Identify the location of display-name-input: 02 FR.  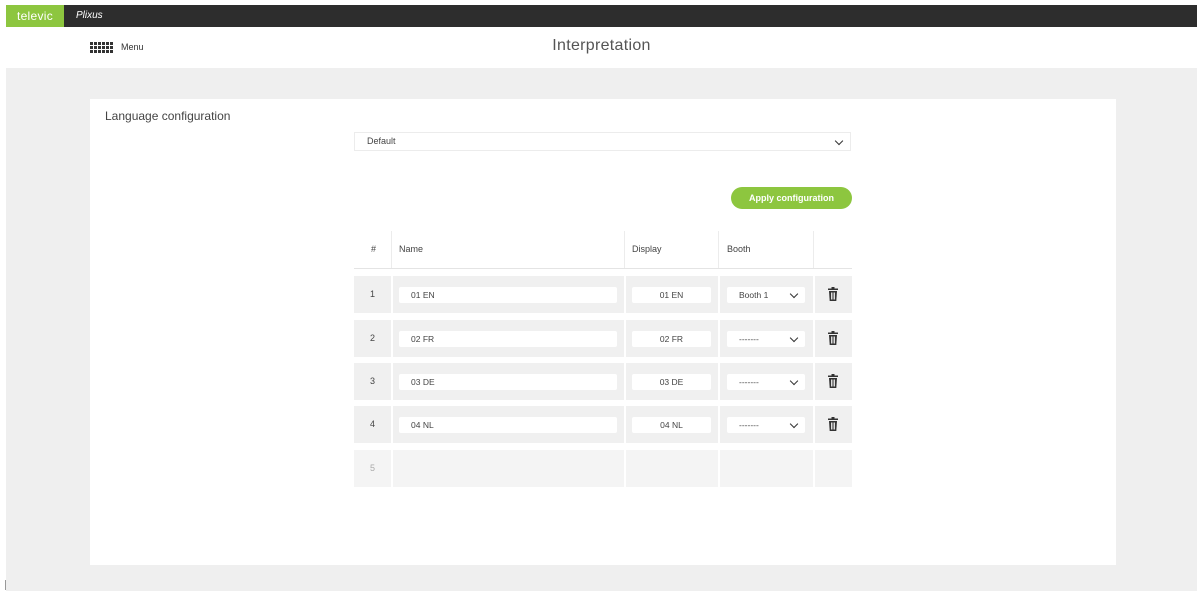
(671, 339).